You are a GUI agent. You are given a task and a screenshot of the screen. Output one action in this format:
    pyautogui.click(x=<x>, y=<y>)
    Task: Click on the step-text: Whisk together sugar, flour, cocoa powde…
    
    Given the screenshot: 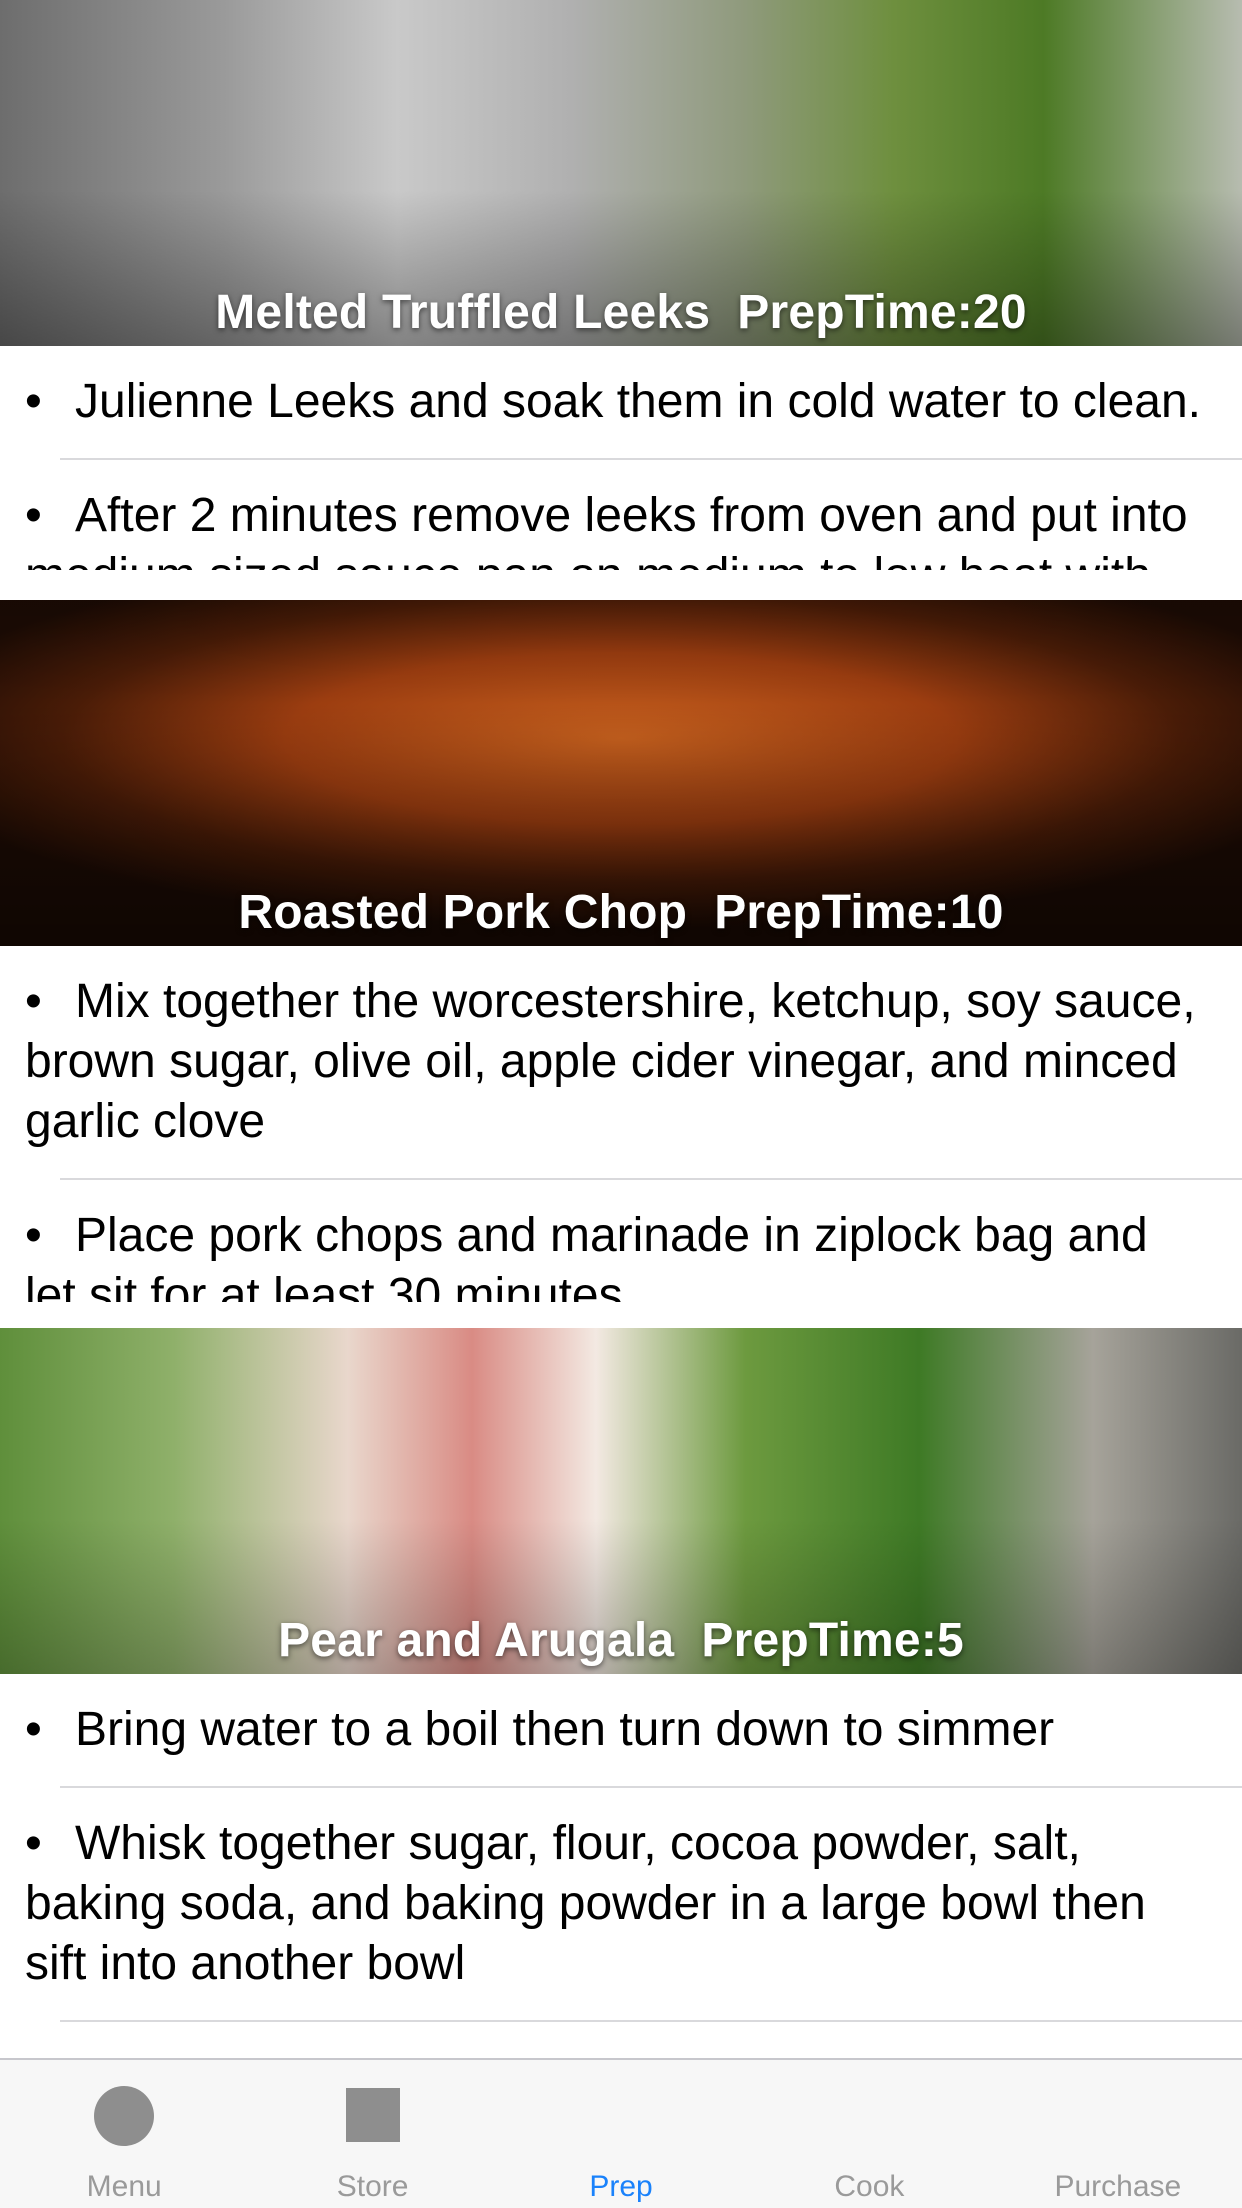 What is the action you would take?
    pyautogui.click(x=585, y=1903)
    